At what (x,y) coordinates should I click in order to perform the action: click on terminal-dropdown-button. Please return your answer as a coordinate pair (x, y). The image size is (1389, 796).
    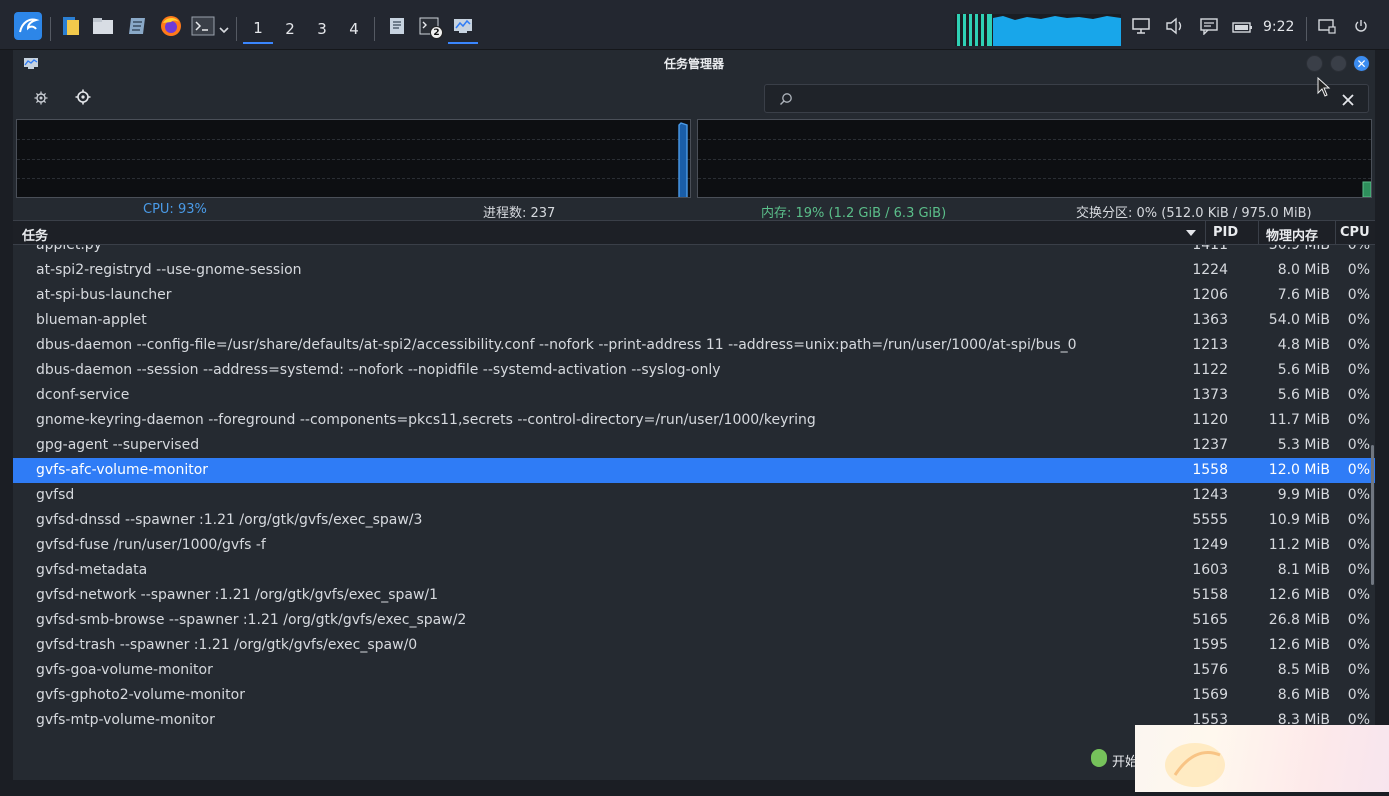
    Looking at the image, I should click on (224, 28).